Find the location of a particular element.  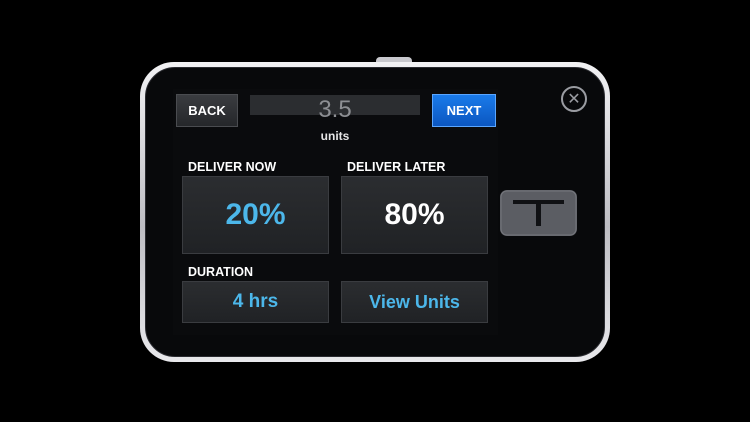

close-icon: ✕ is located at coordinates (574, 99).